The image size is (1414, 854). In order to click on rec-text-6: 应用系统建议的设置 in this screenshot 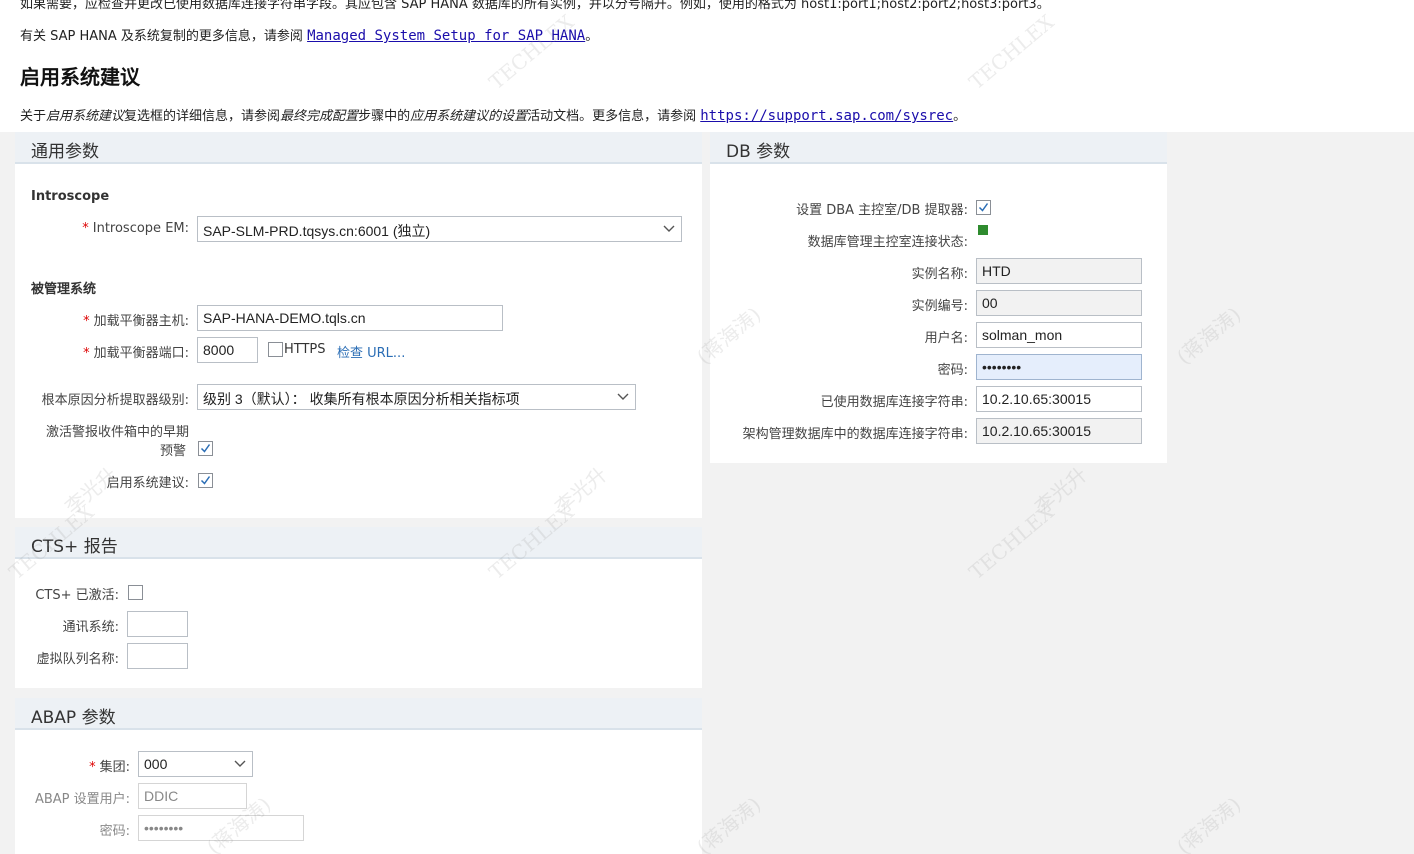, I will do `click(469, 116)`.